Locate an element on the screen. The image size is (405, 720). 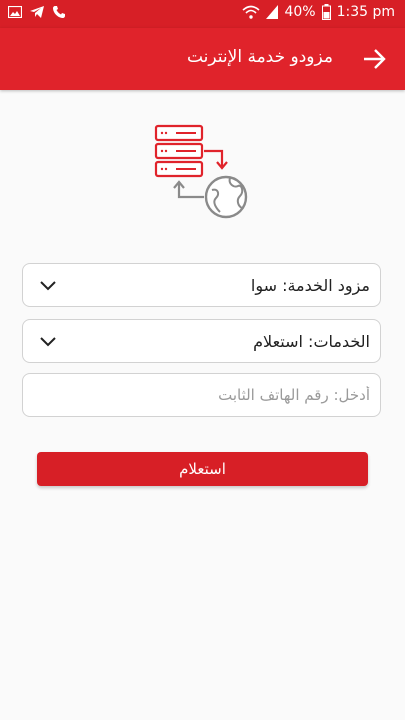
globe-icon is located at coordinates (226, 197).